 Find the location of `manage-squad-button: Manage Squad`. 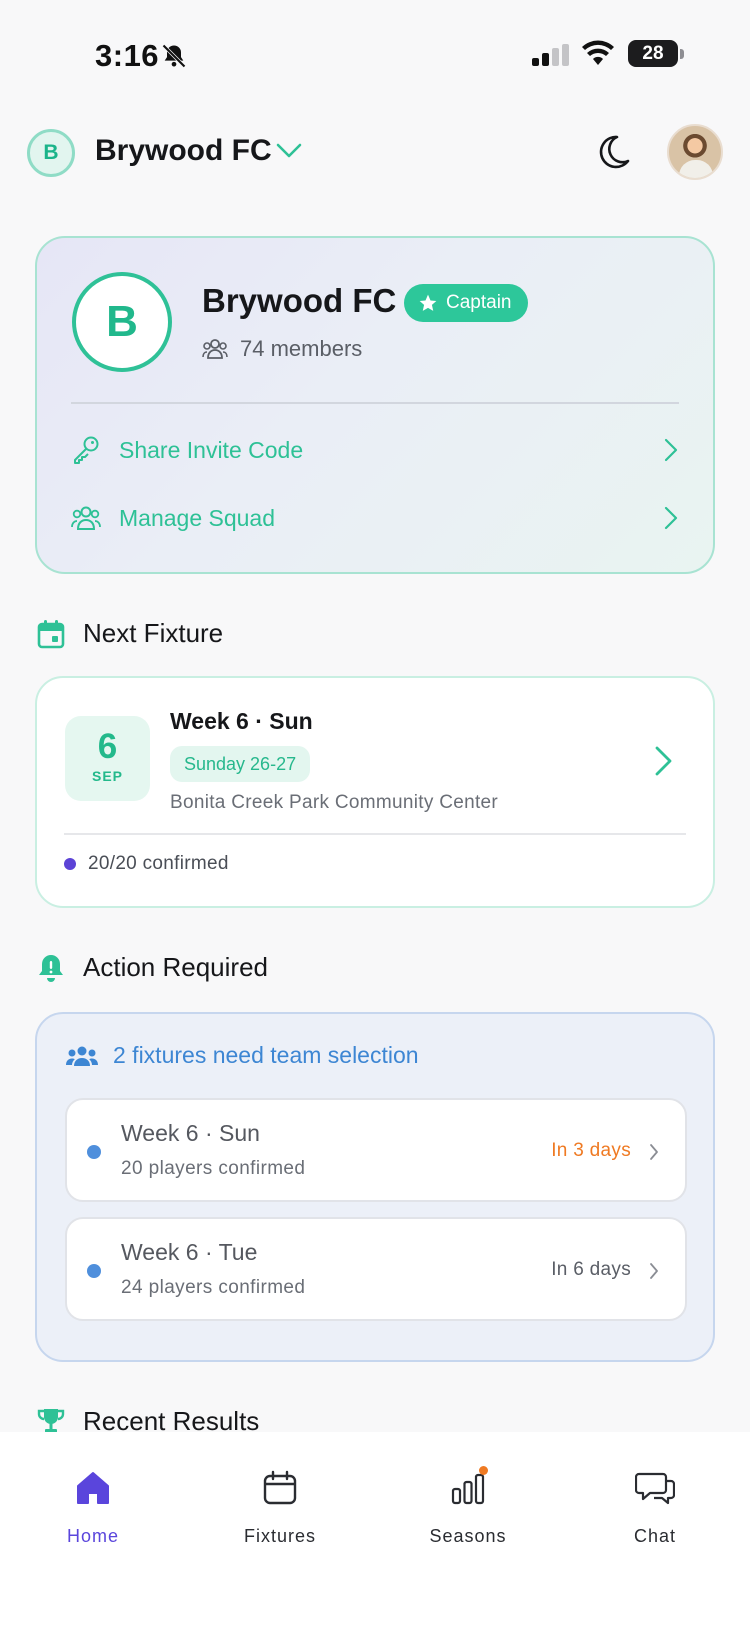

manage-squad-button: Manage Squad is located at coordinates (375, 518).